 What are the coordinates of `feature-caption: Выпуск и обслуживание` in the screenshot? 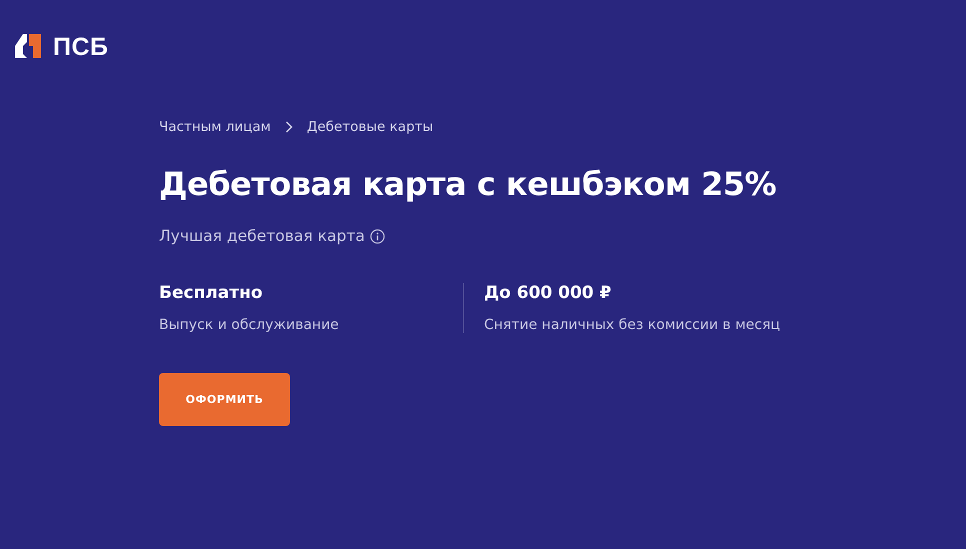 It's located at (249, 325).